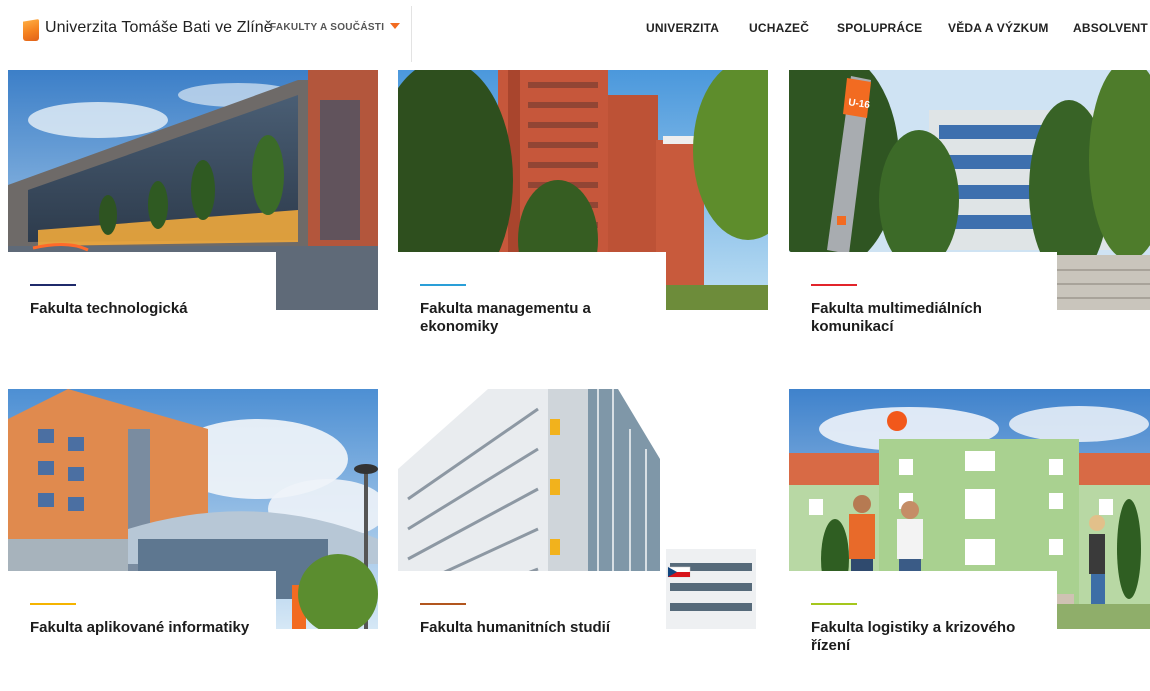 The width and height of the screenshot is (1150, 691). I want to click on faculty-title: Fakulta managementu a ekonomiky, so click(535, 318).